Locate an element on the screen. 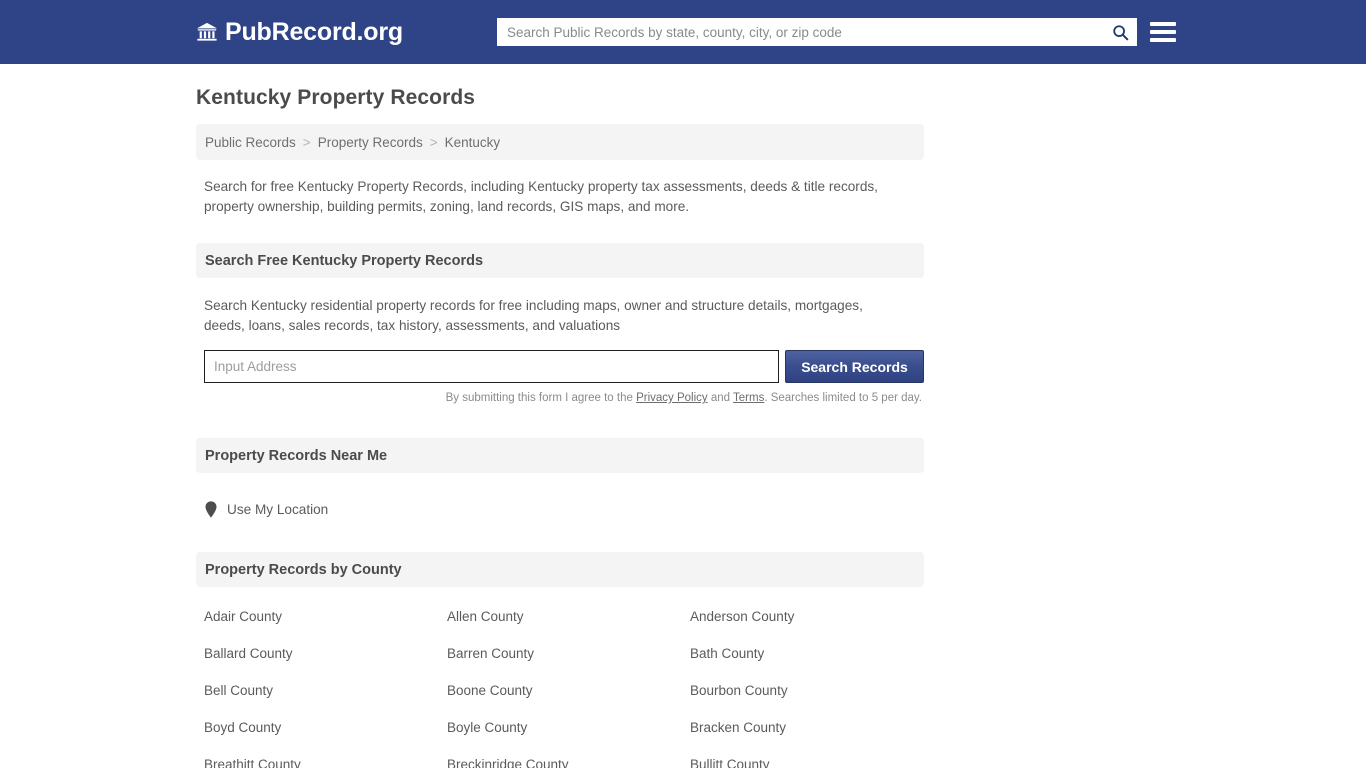 Image resolution: width=1366 pixels, height=768 pixels. county-link: Bath County is located at coordinates (727, 653).